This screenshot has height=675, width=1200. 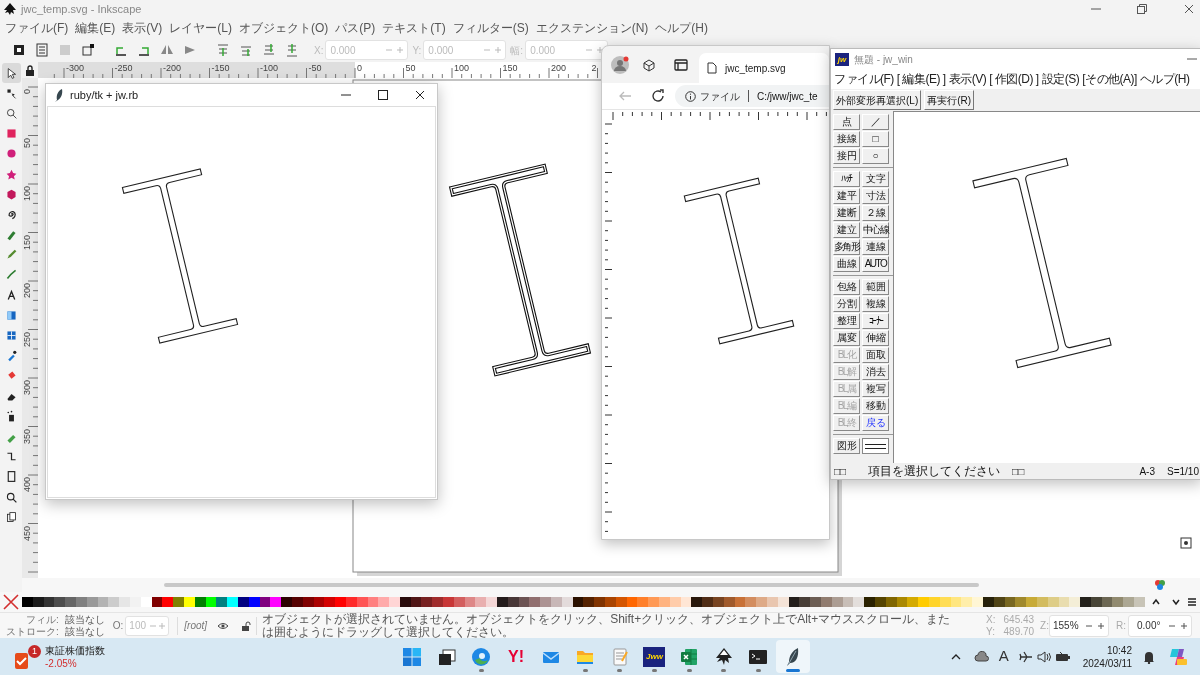 What do you see at coordinates (269, 68) in the screenshot?
I see `ruler-label: -100` at bounding box center [269, 68].